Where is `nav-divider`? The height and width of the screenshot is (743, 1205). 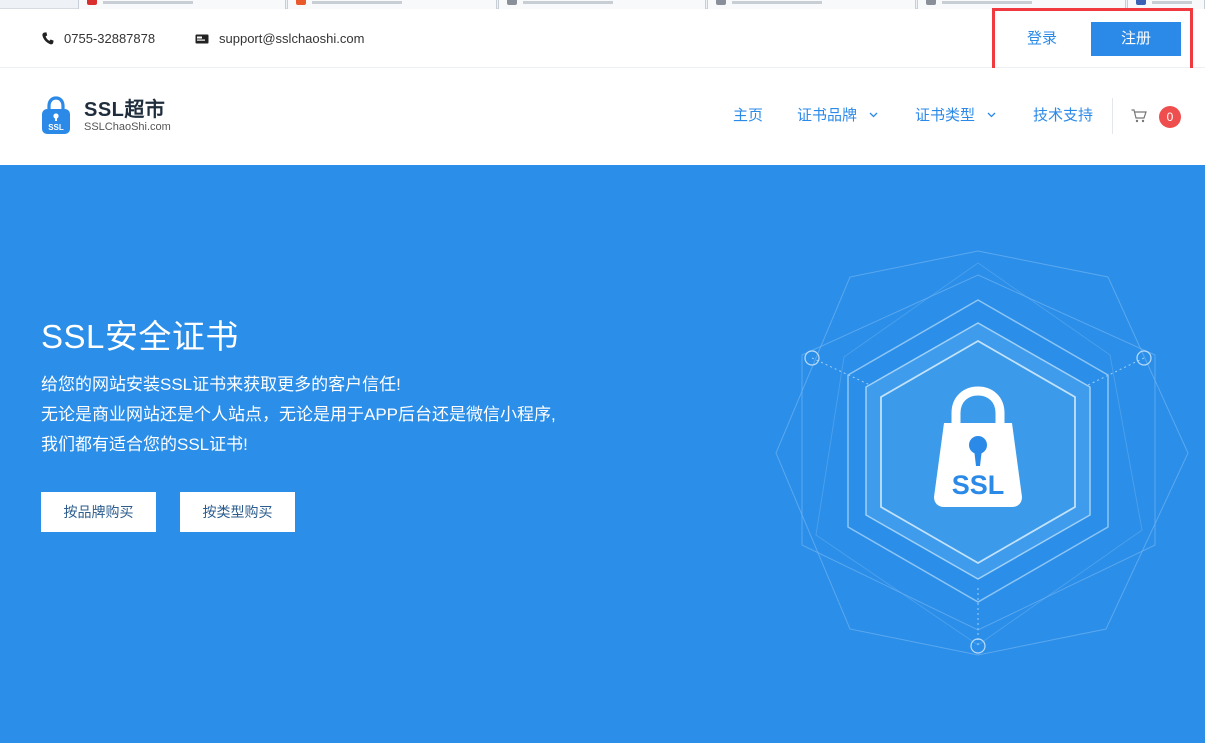
nav-divider is located at coordinates (1112, 116).